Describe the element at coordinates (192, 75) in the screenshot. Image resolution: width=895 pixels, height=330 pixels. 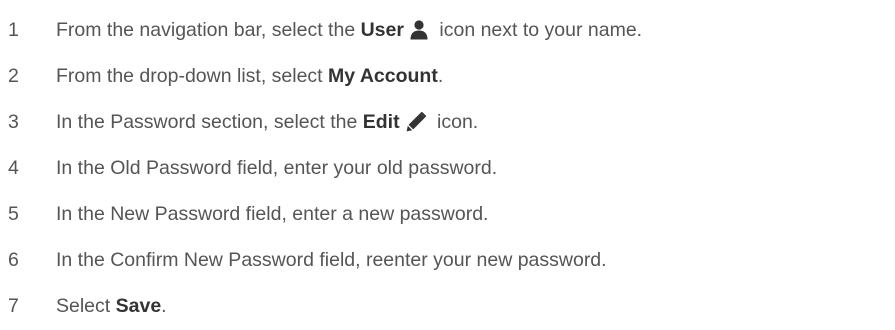
I see `step-text-before: From the drop-down list, select` at that location.